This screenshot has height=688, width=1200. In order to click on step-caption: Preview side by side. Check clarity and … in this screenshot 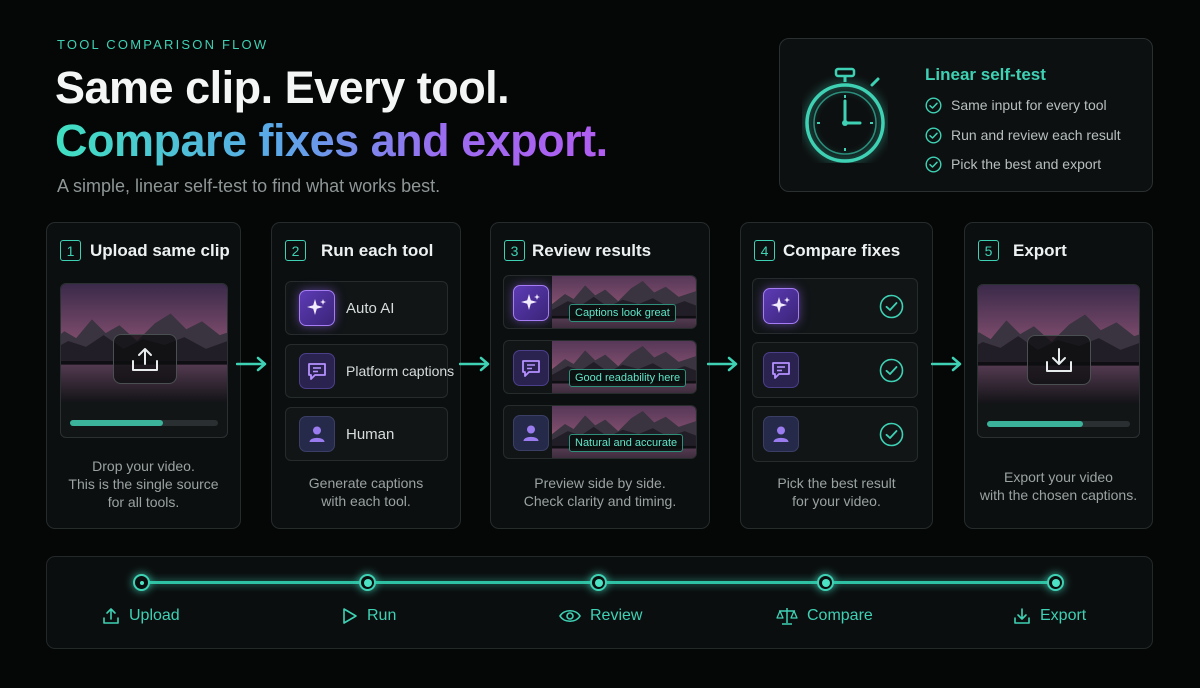, I will do `click(600, 492)`.